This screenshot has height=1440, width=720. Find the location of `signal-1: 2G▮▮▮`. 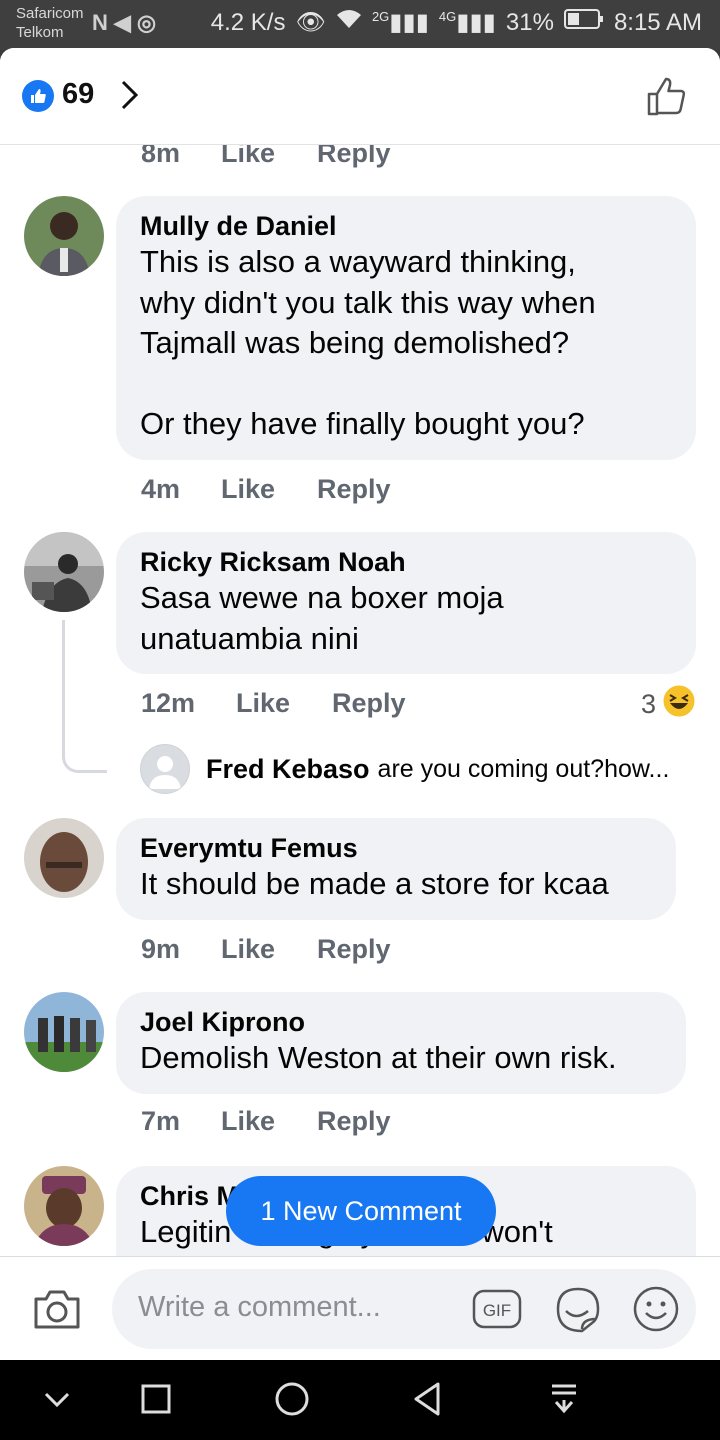

signal-1: 2G▮▮▮ is located at coordinates (400, 22).